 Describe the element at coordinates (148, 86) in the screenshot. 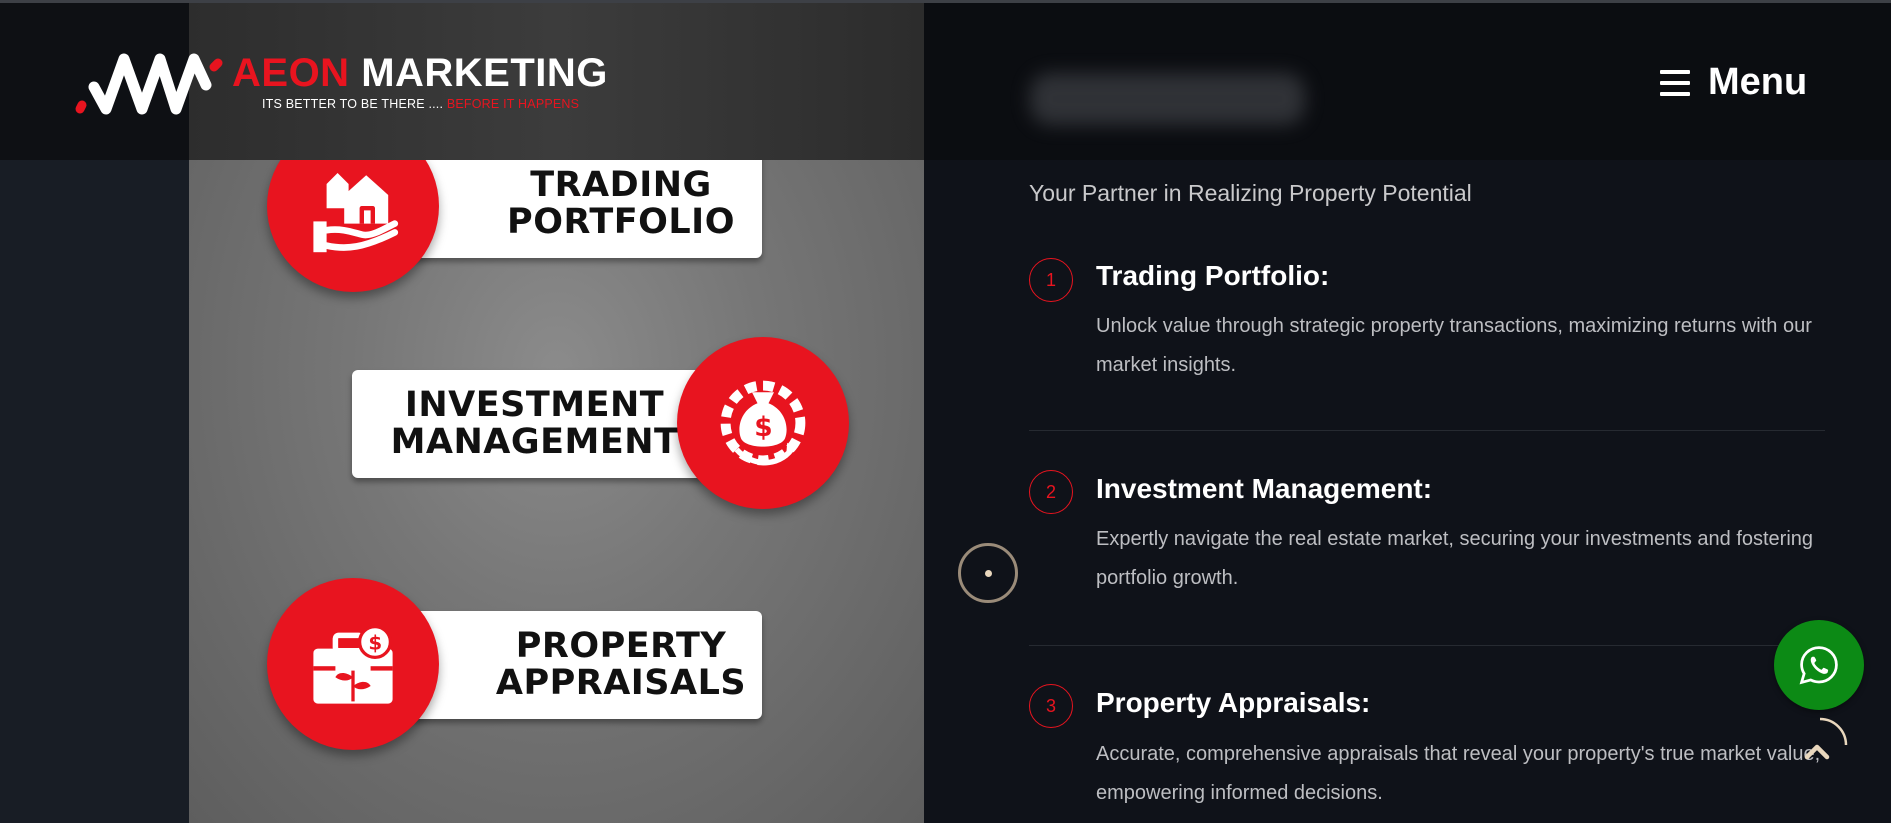

I see `logo-wave-icon` at that location.